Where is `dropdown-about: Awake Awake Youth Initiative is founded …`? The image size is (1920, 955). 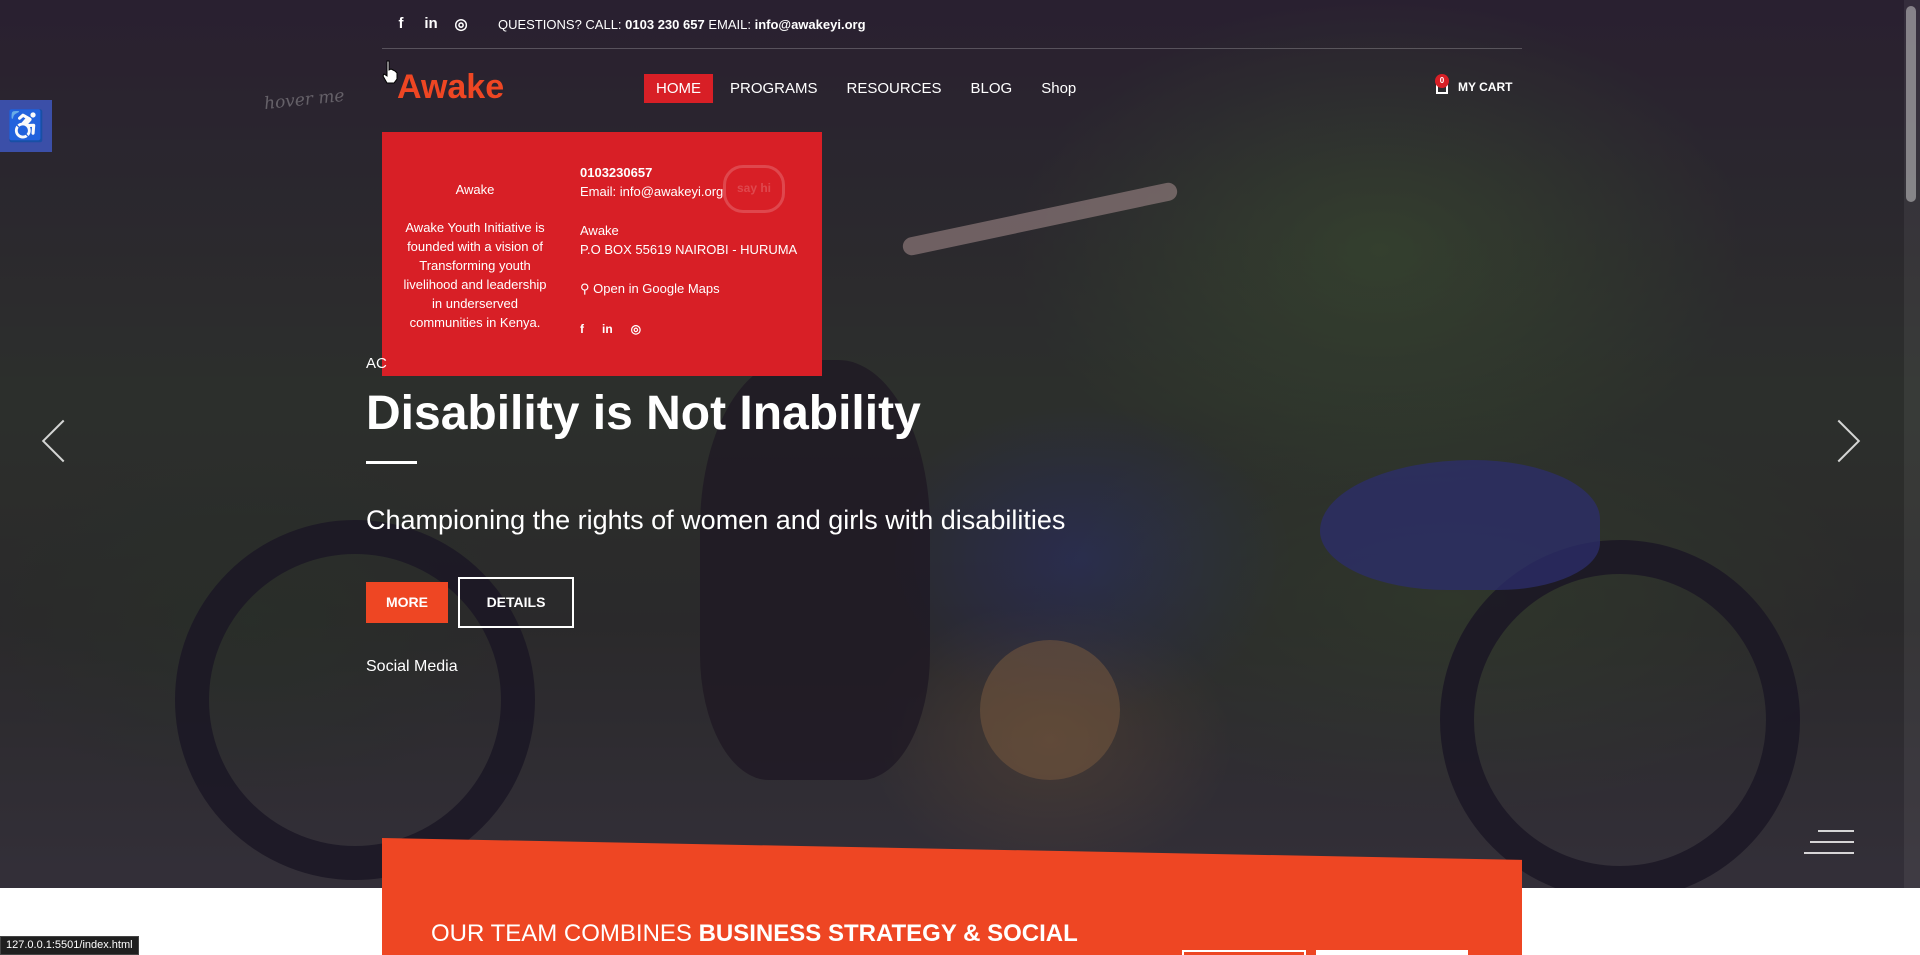
dropdown-about: Awake Awake Youth Initiative is founded … is located at coordinates (475, 256).